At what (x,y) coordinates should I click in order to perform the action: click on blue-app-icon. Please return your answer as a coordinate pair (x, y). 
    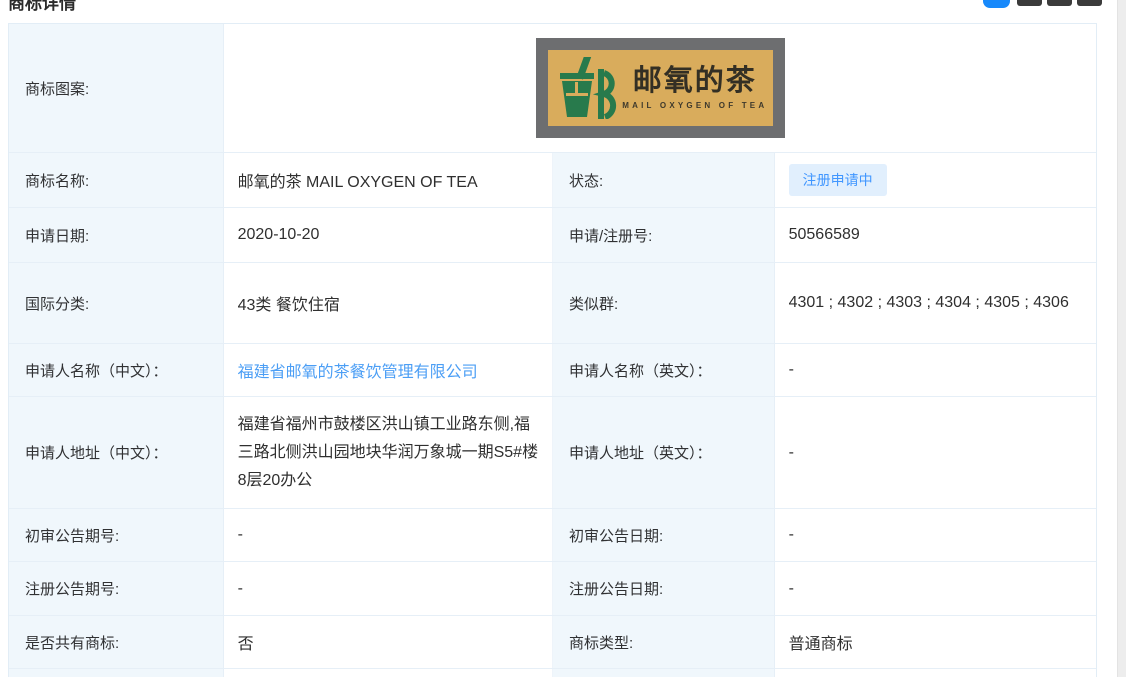
    Looking at the image, I should click on (996, 4).